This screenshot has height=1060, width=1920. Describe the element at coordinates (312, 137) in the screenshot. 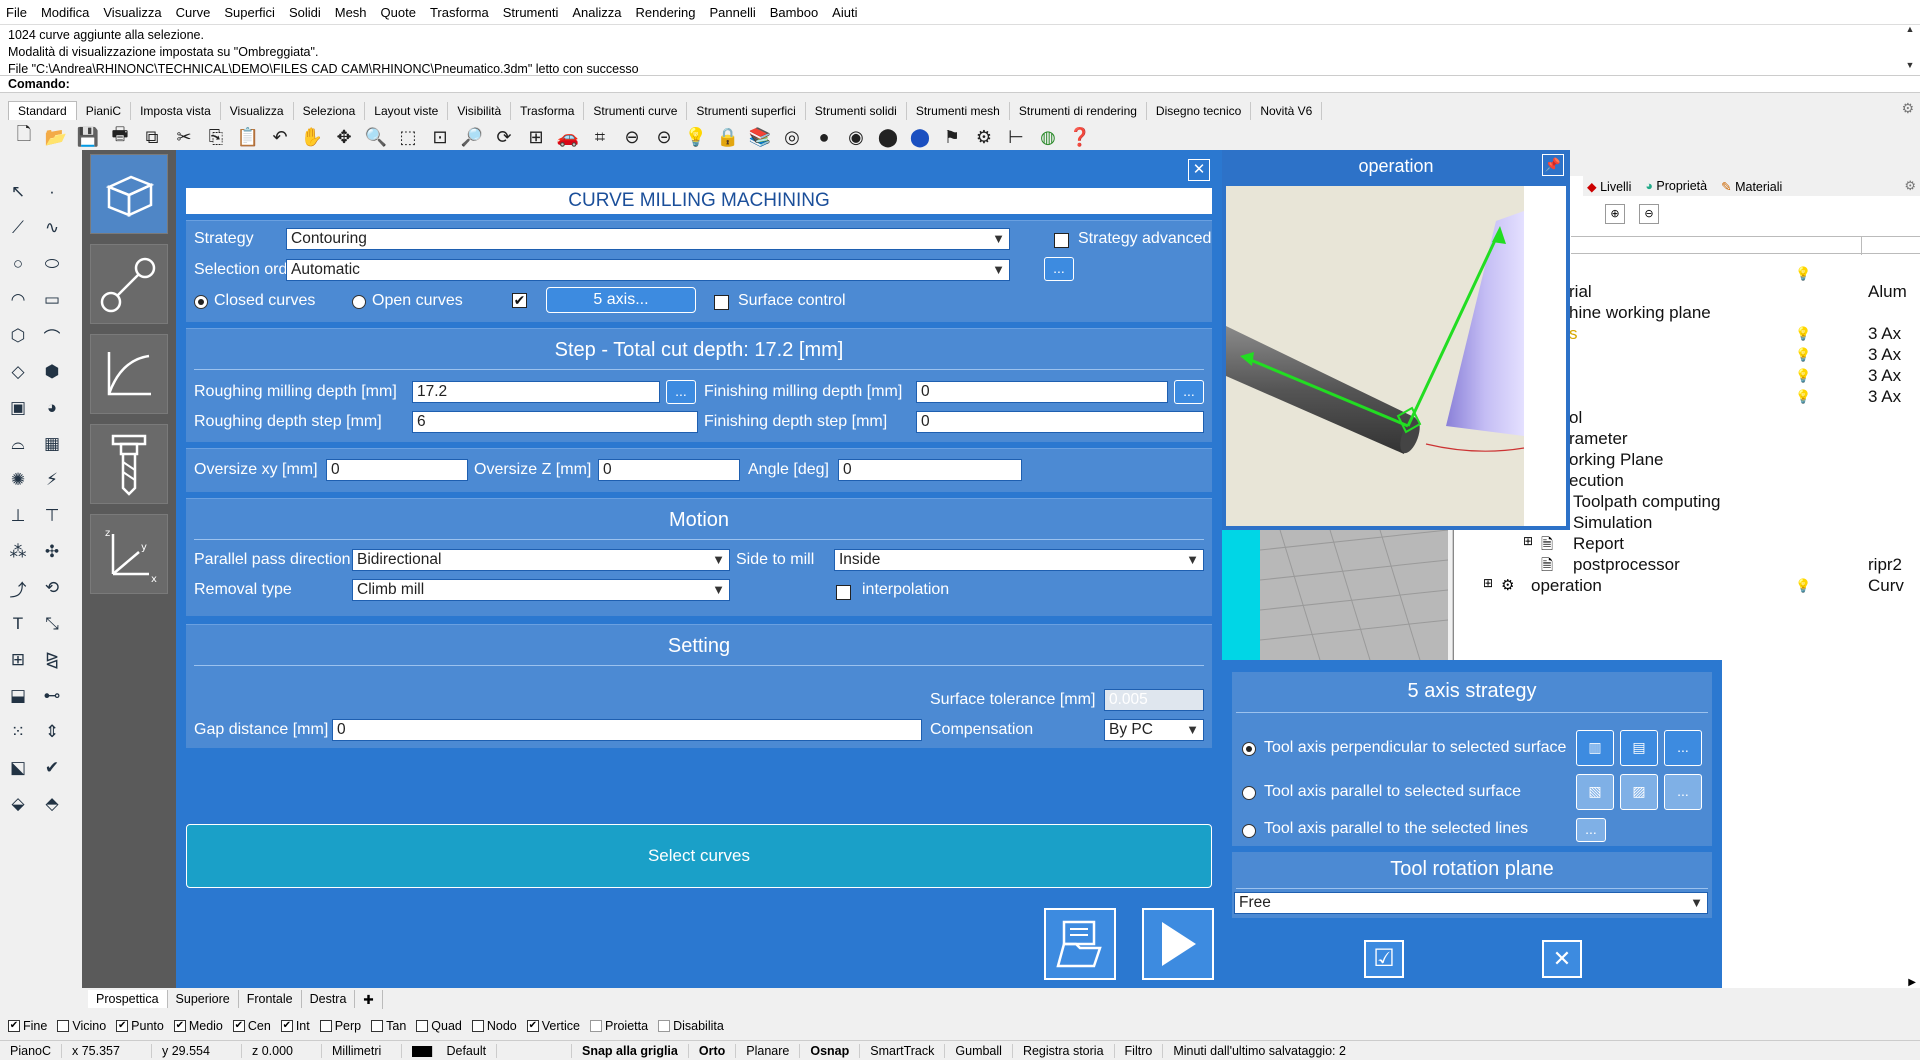

I see `pan-hand-icon: ✋` at that location.